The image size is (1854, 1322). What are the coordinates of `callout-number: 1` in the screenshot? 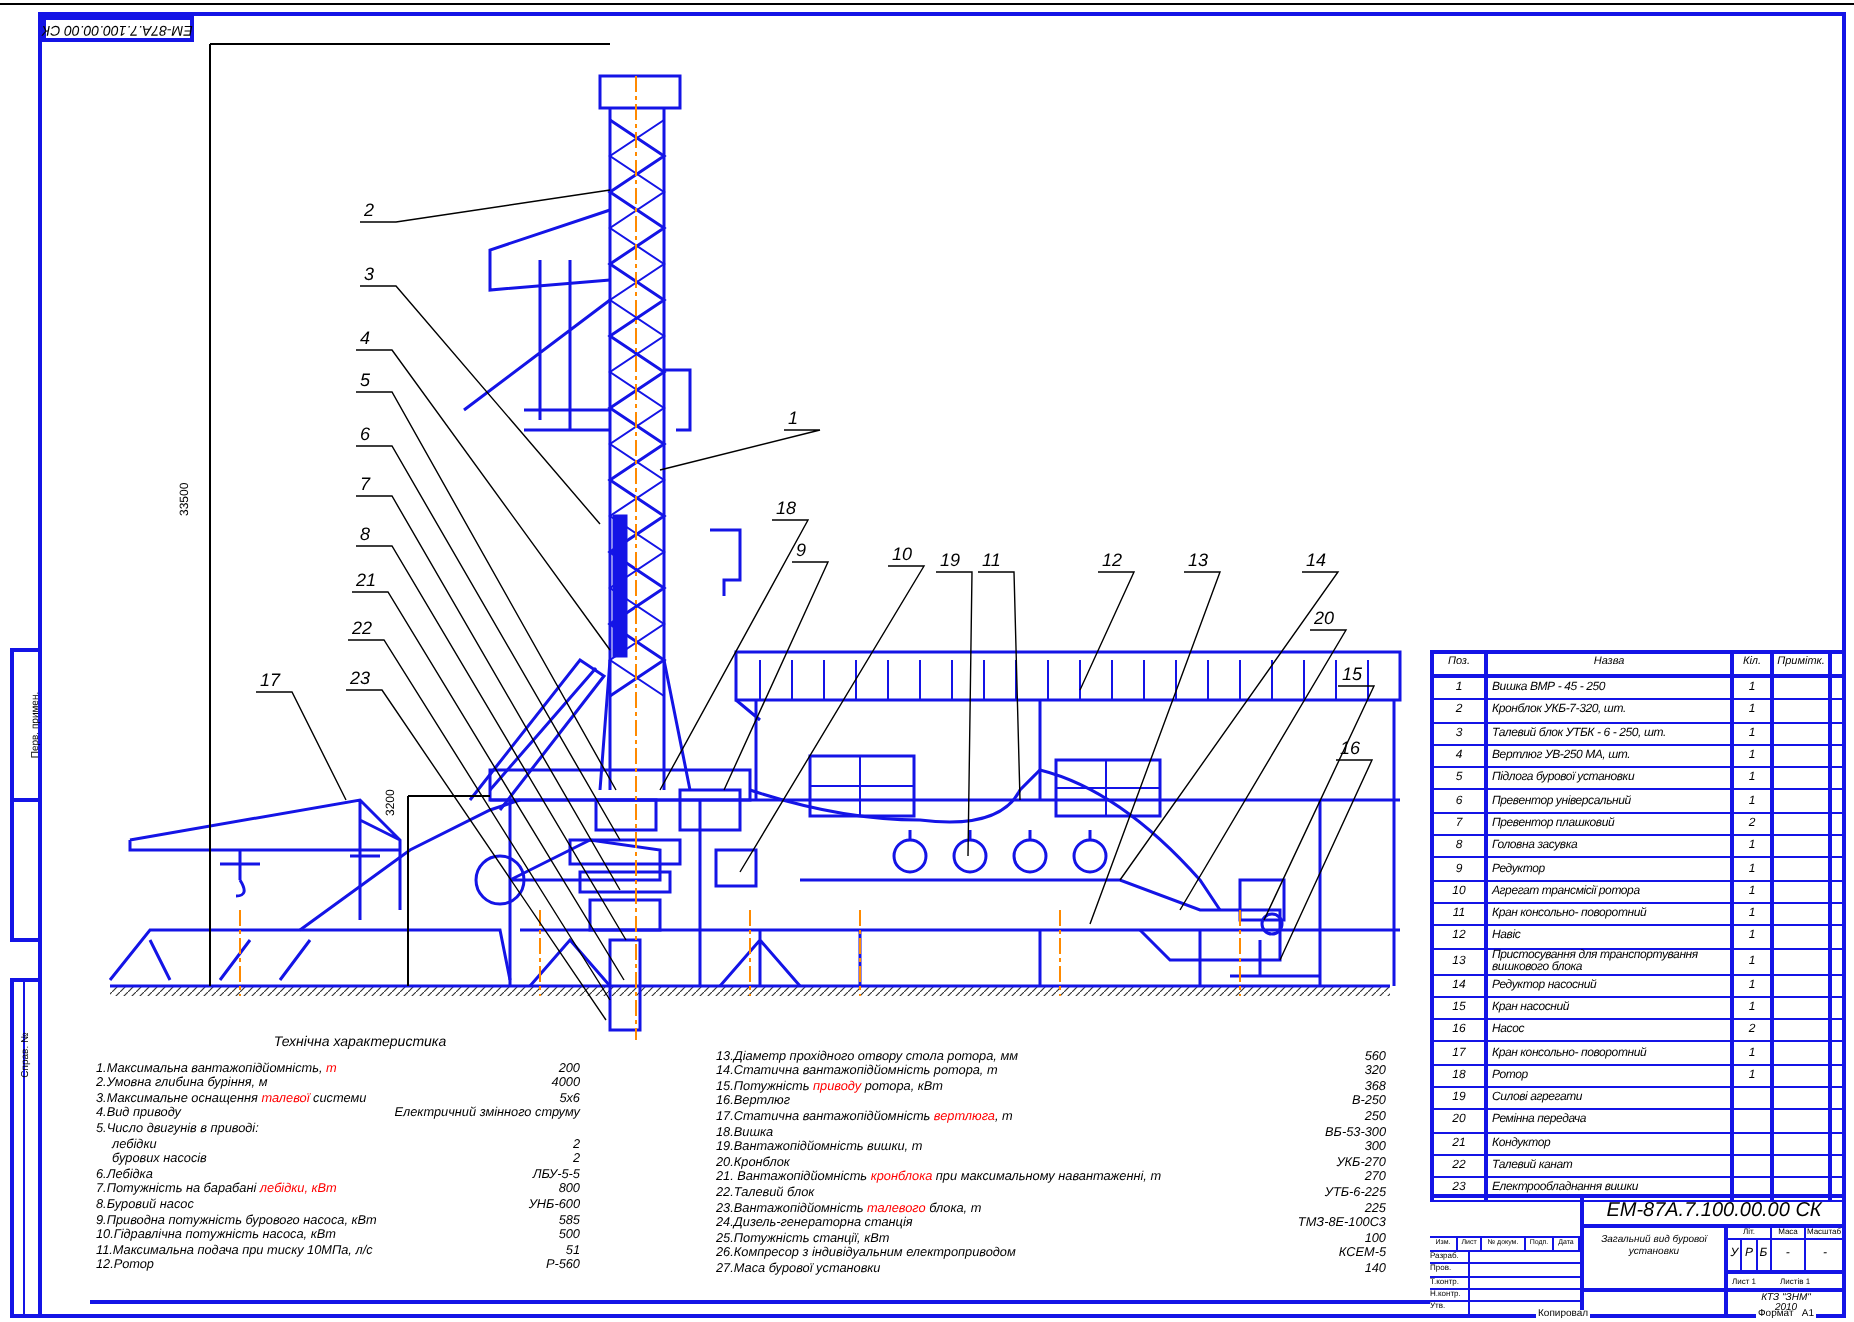 It's located at (793, 418).